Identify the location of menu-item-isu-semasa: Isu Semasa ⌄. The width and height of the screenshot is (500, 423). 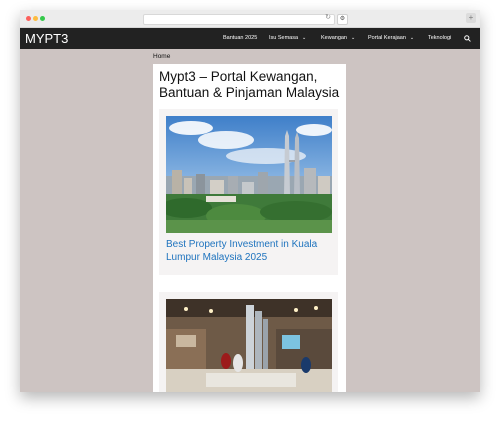
(287, 38).